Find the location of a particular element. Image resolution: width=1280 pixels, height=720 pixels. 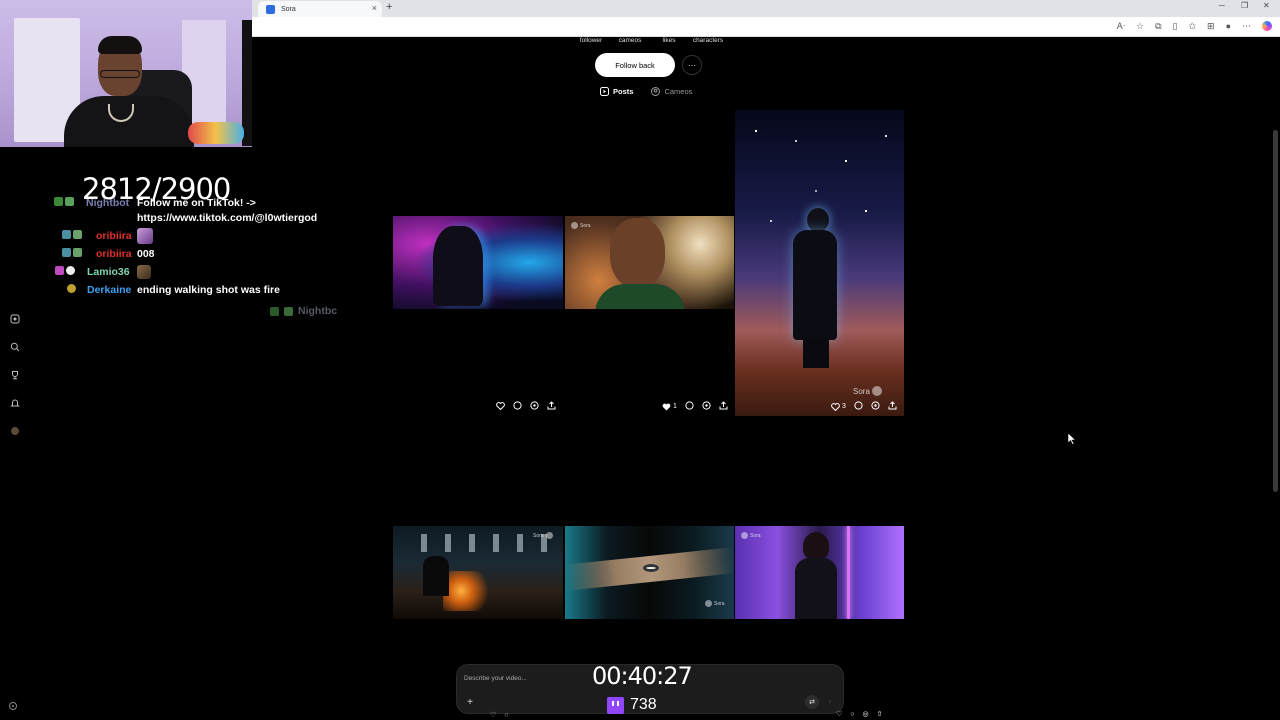

chat-username: Lamio36 is located at coordinates (108, 272).